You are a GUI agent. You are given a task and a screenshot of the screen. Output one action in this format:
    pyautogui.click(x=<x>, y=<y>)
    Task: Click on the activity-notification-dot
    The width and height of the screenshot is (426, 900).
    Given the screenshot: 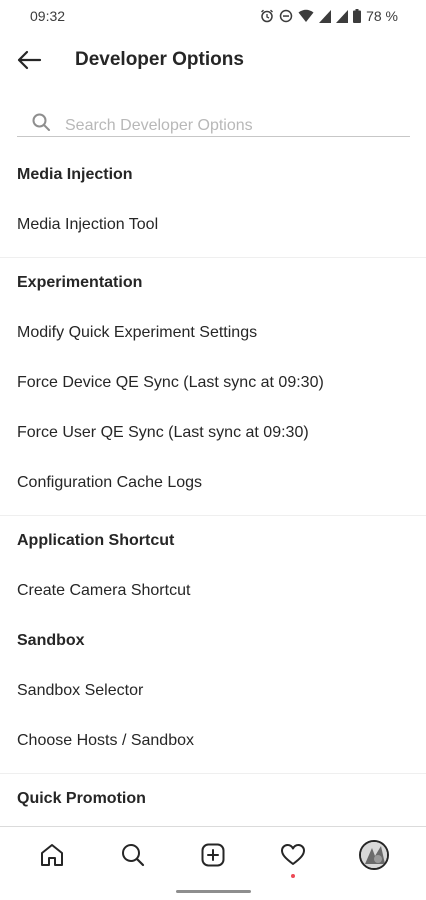 What is the action you would take?
    pyautogui.click(x=293, y=875)
    